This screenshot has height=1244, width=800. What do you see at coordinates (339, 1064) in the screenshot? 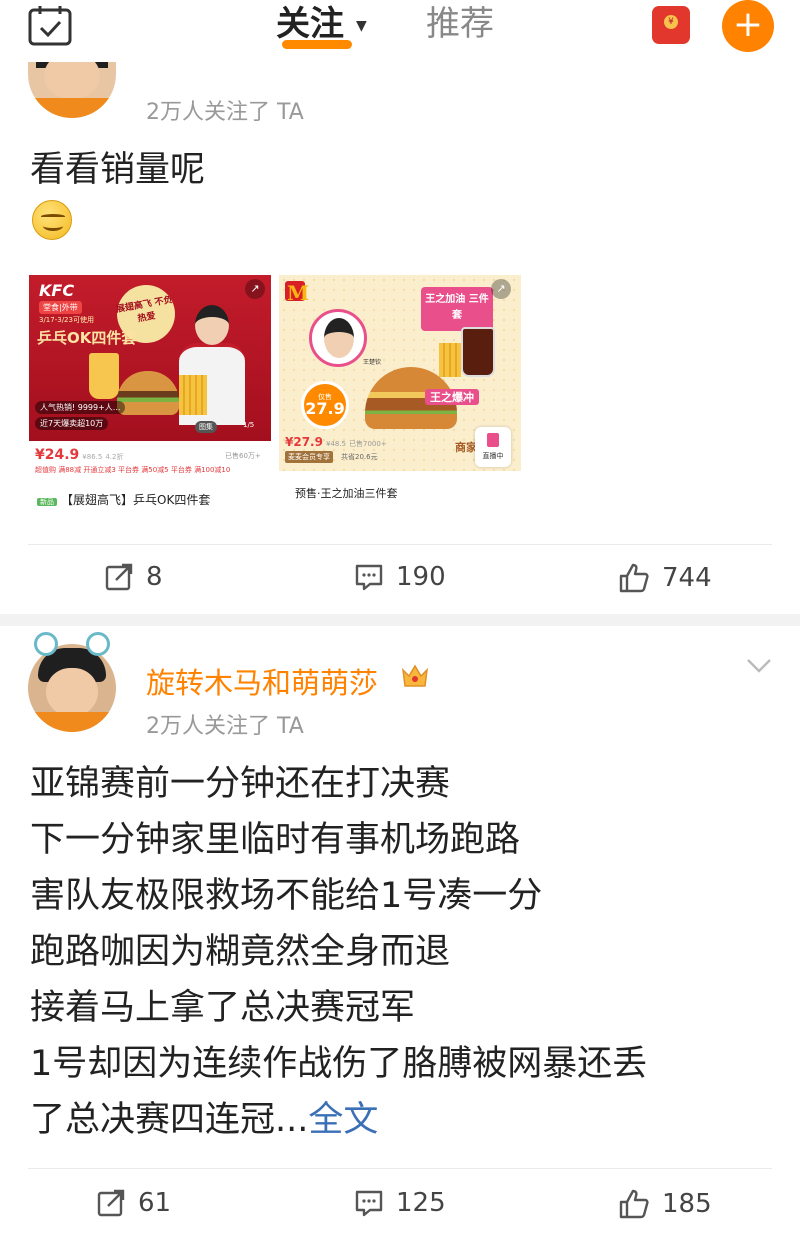
I see `post-text-line: 1号却因为连续作战伤了胳膊被网暴还丢` at bounding box center [339, 1064].